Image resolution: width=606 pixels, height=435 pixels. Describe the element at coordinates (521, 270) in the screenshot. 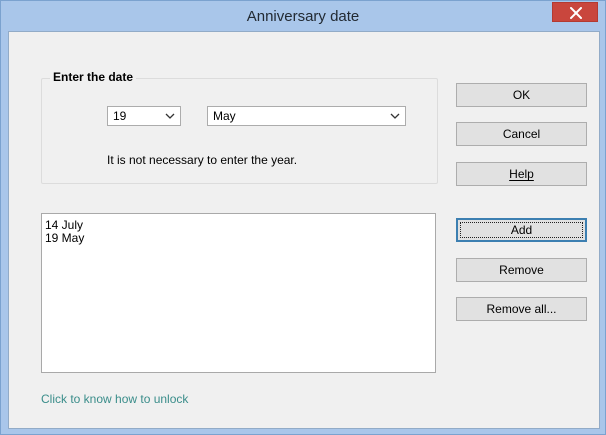

I see `remove-button: Remove` at that location.